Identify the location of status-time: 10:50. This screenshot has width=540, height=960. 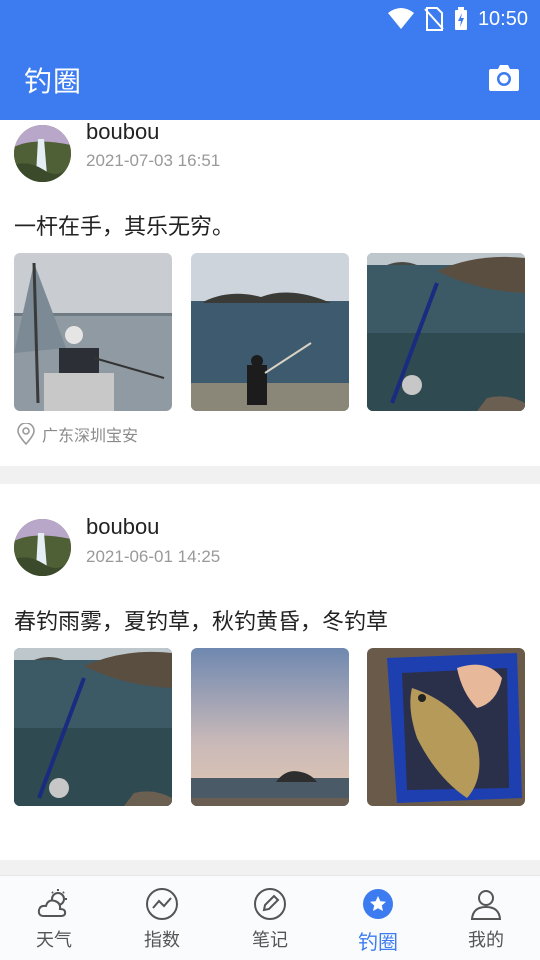
(502, 18).